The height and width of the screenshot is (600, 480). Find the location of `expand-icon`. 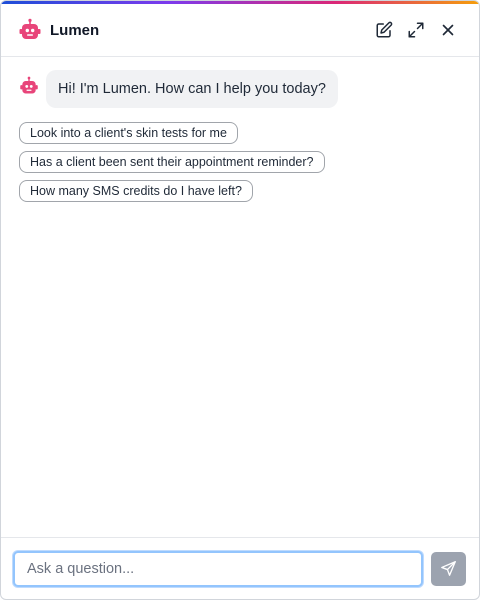

expand-icon is located at coordinates (416, 30).